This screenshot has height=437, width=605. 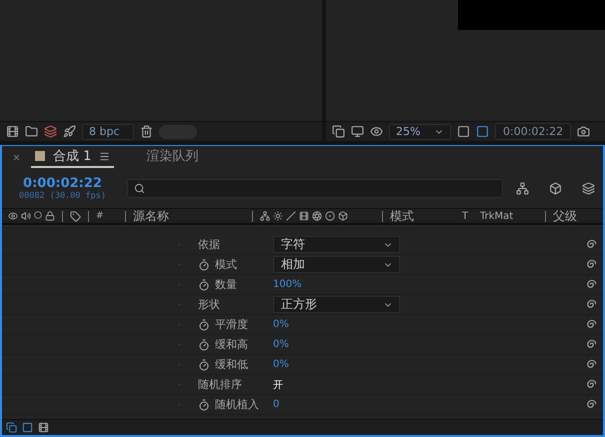 What do you see at coordinates (72, 157) in the screenshot?
I see `panel-tab: 合成 1` at bounding box center [72, 157].